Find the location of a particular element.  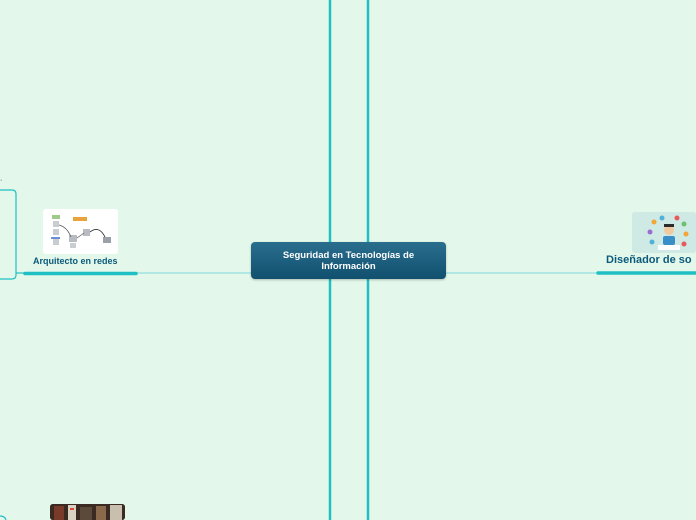

network-diagram-image is located at coordinates (80, 231).